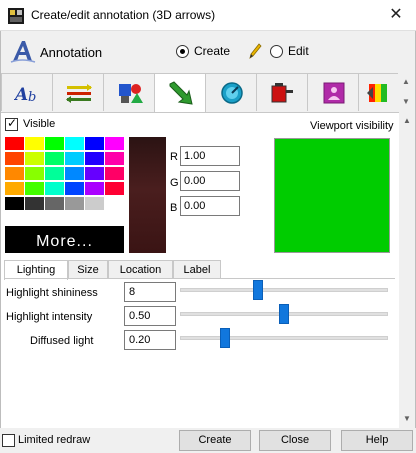 Image resolution: width=416 pixels, height=453 pixels. I want to click on diffused-light-label: Diffused light, so click(62, 341).